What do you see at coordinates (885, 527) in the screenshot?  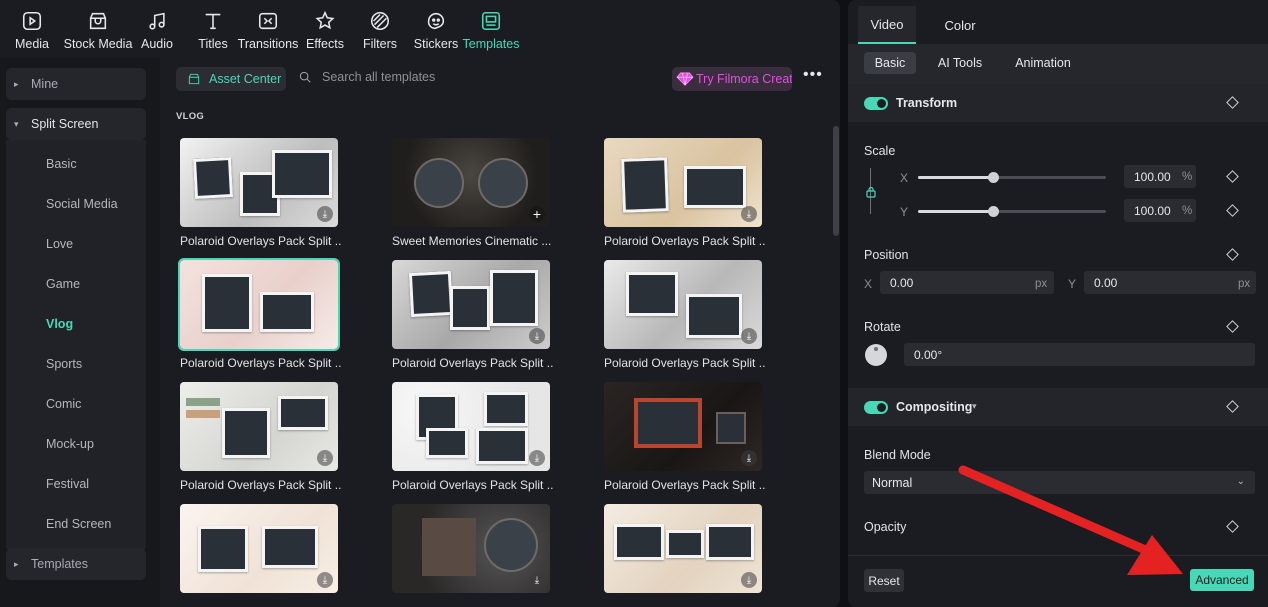 I see `opacity-label: Opacity` at bounding box center [885, 527].